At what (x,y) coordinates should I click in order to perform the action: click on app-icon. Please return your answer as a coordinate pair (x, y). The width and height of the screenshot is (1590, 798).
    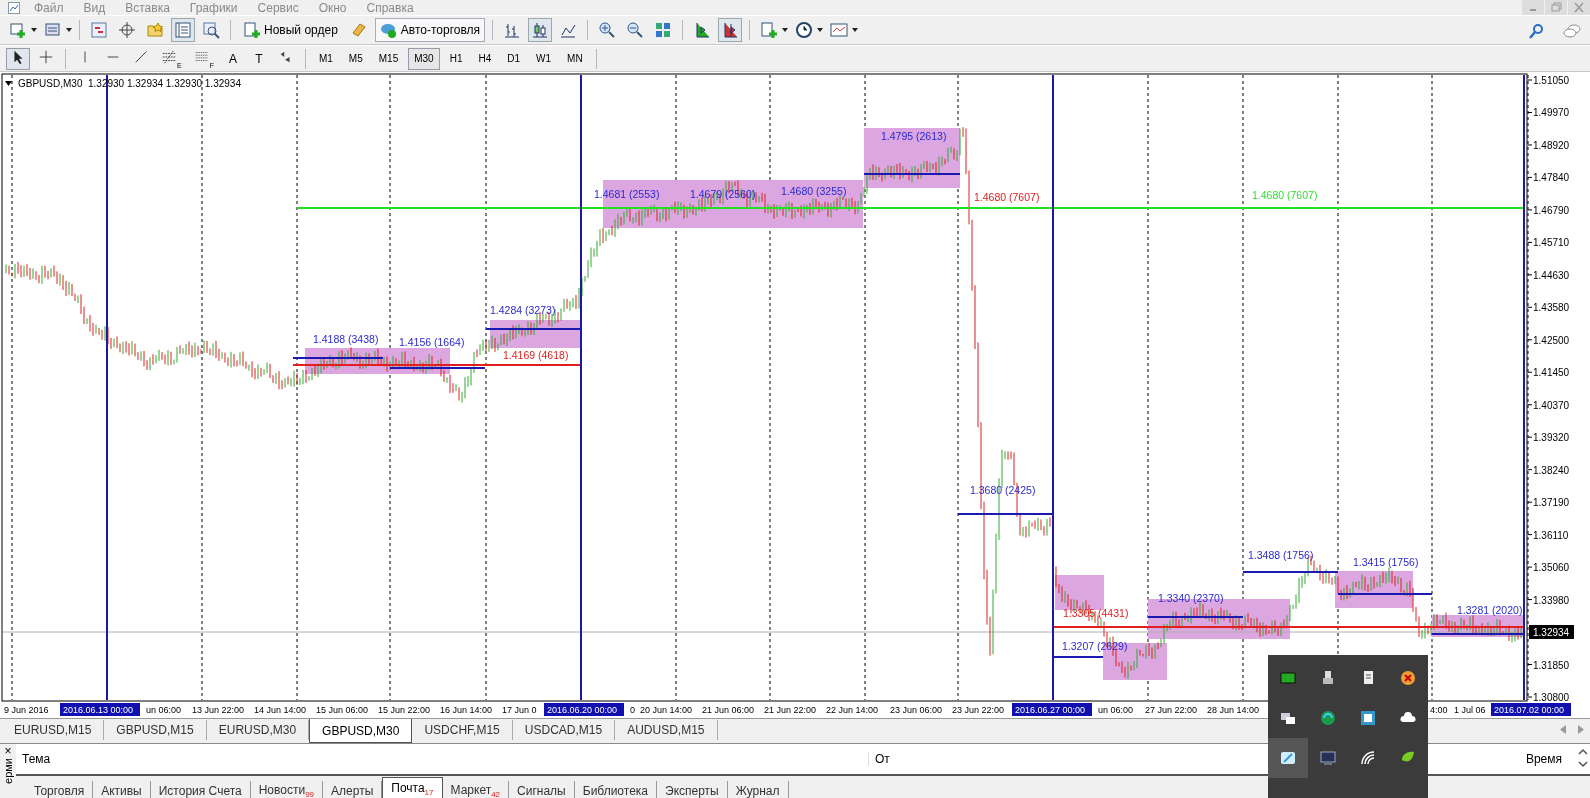
    Looking at the image, I should click on (14, 7).